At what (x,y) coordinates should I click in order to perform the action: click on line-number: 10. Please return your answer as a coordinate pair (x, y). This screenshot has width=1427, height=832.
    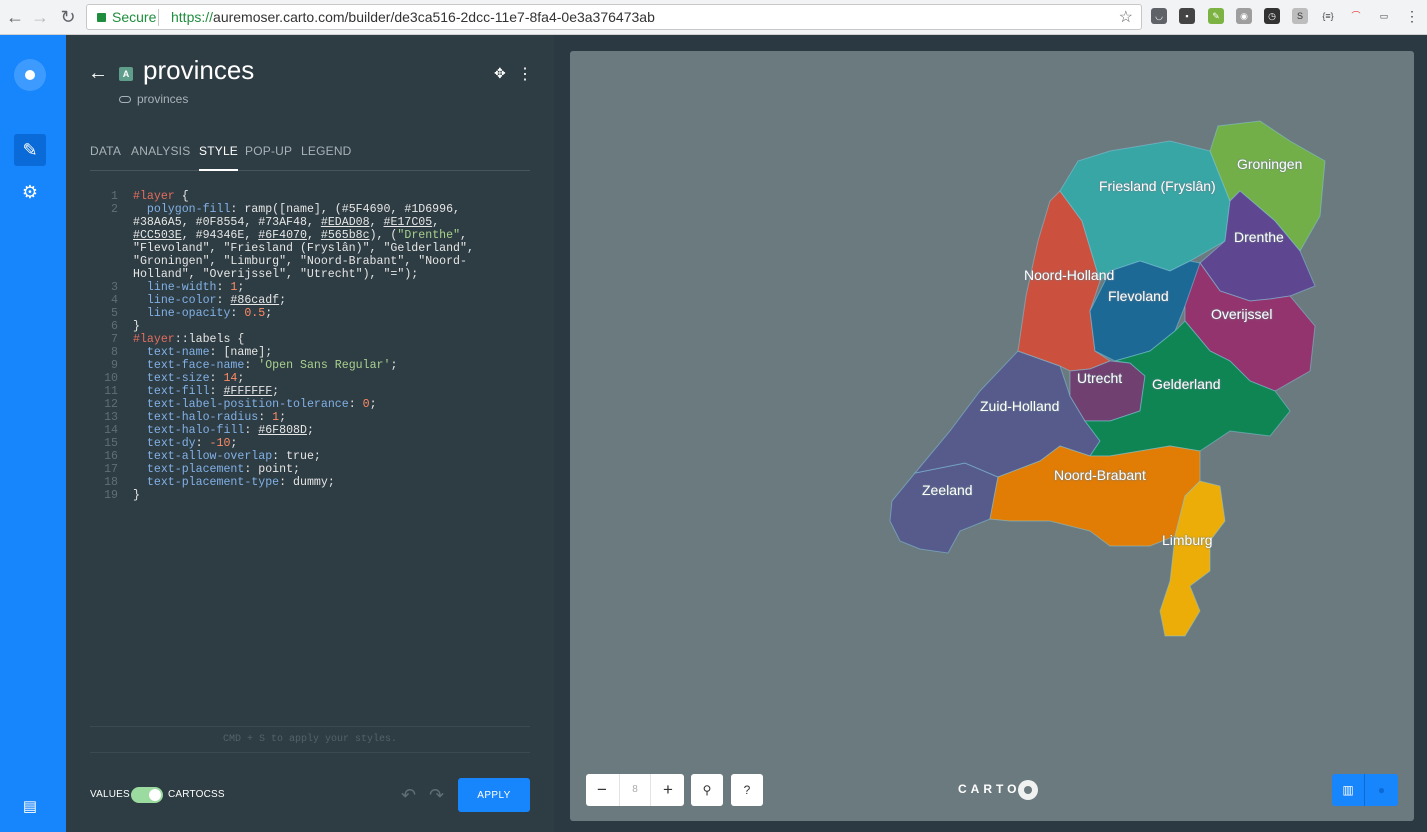
    Looking at the image, I should click on (111, 378).